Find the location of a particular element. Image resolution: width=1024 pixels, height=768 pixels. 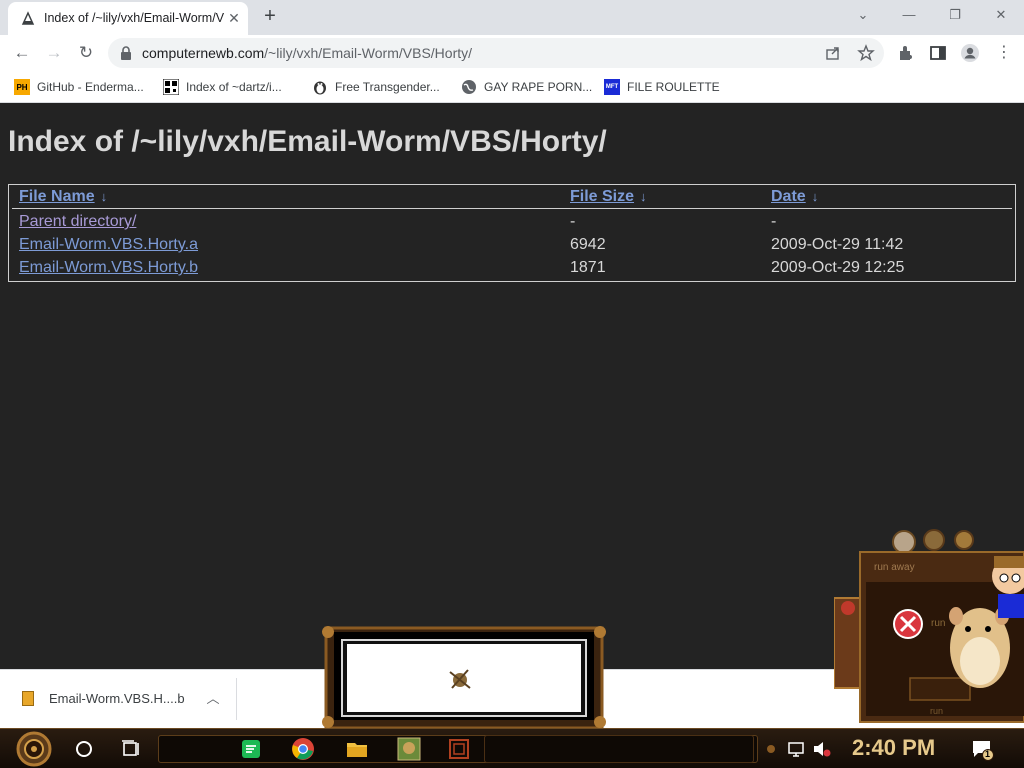

header-divider is located at coordinates (512, 208).